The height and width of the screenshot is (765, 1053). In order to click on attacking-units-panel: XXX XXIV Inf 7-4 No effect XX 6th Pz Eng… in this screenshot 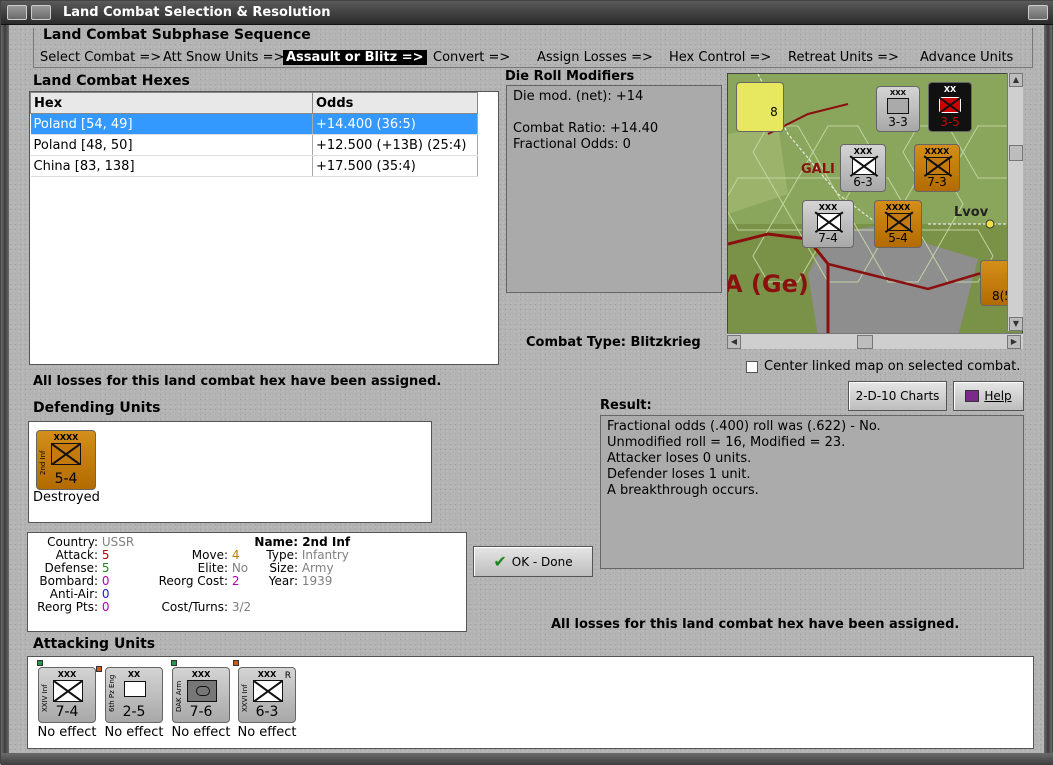, I will do `click(530, 702)`.